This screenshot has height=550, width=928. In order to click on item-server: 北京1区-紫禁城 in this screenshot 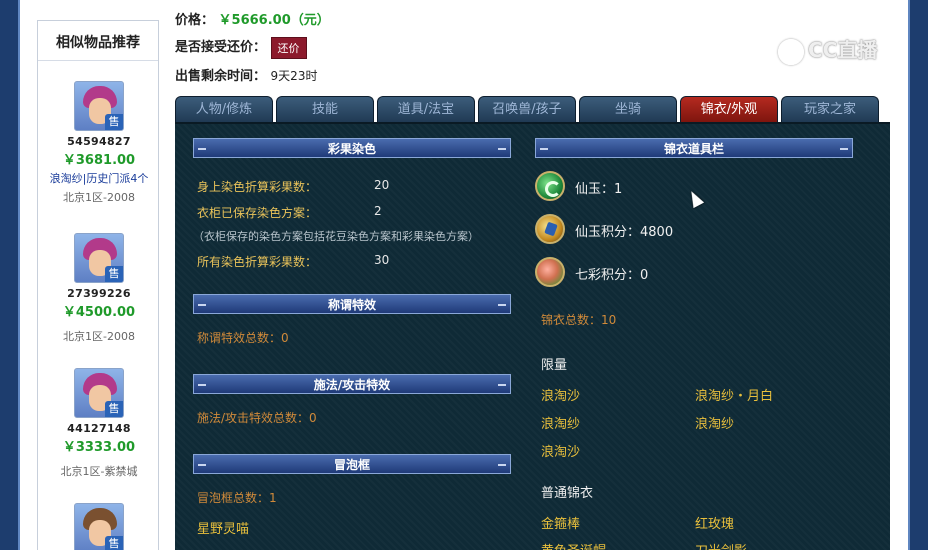, I will do `click(99, 471)`.